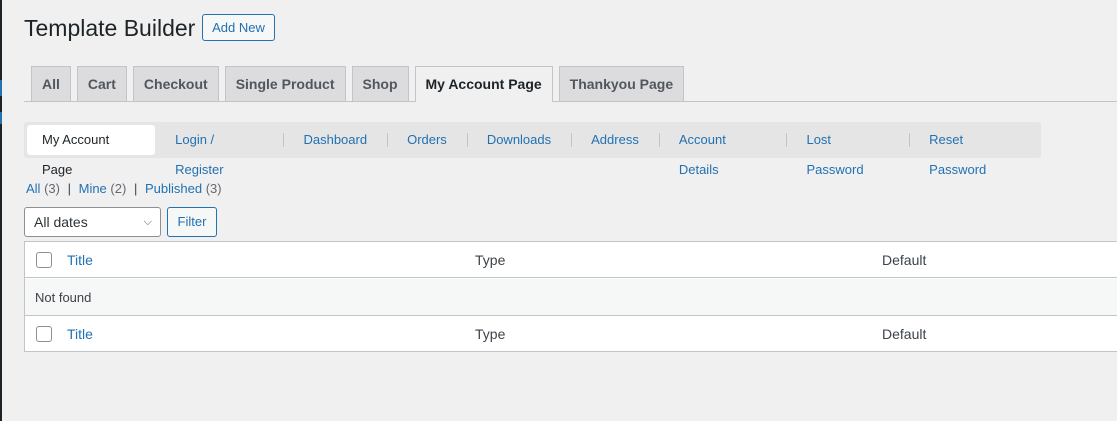  I want to click on subnav-account-details: Account Details, so click(722, 151).